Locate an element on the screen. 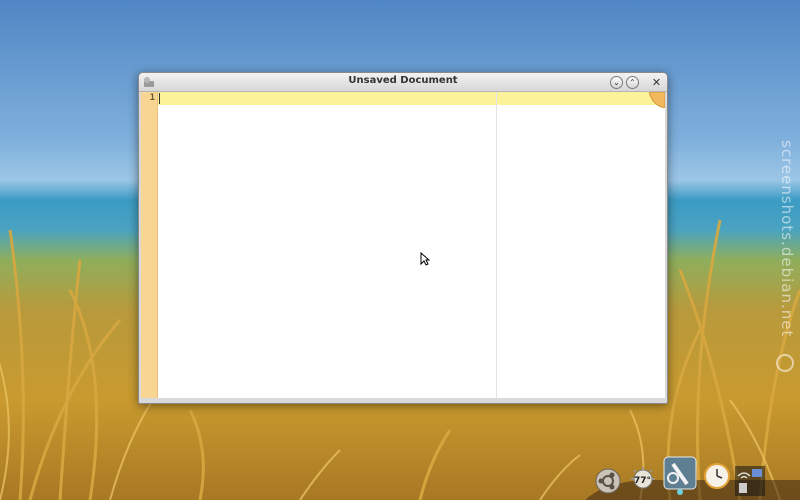 Image resolution: width=800 pixels, height=500 pixels. current-line-highlight is located at coordinates (411, 98).